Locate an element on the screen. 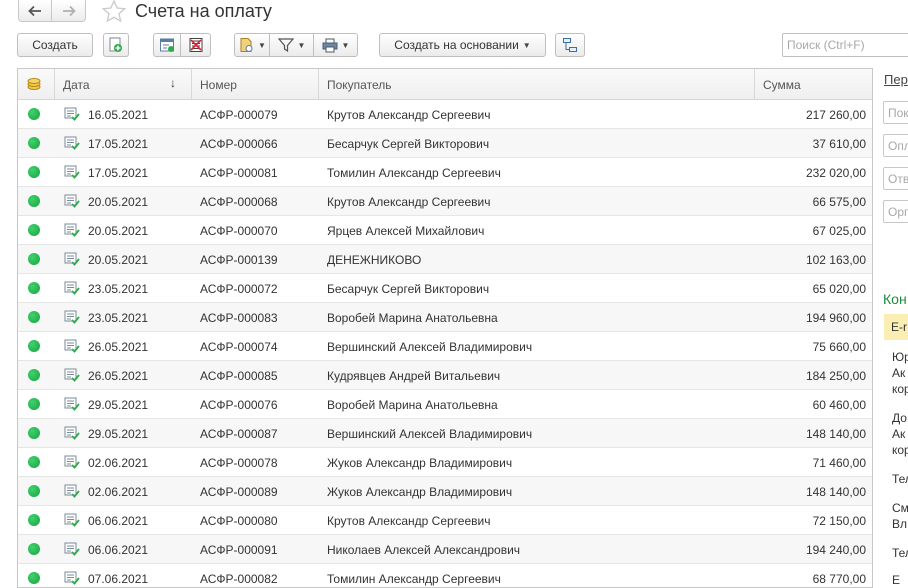 The image size is (908, 588). cell-sum: 194 960,00 is located at coordinates (835, 318).